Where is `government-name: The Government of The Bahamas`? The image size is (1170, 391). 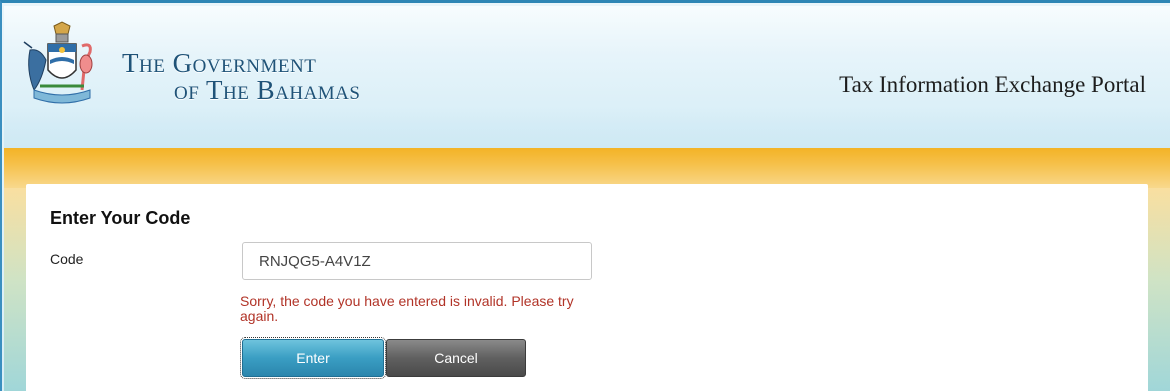
government-name: The Government of The Bahamas is located at coordinates (241, 77).